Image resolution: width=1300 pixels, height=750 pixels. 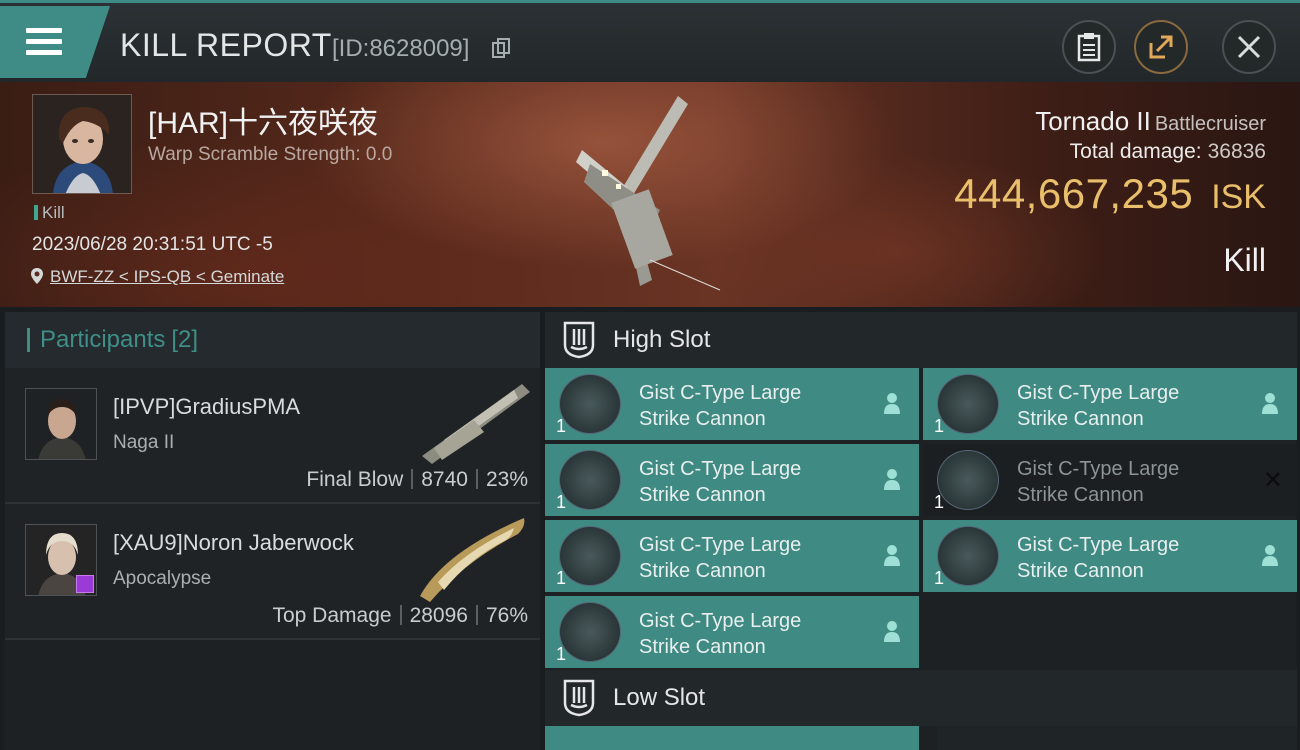 I want to click on location-link: BWF-ZZ < IPS-QB < Geminate, so click(x=167, y=276).